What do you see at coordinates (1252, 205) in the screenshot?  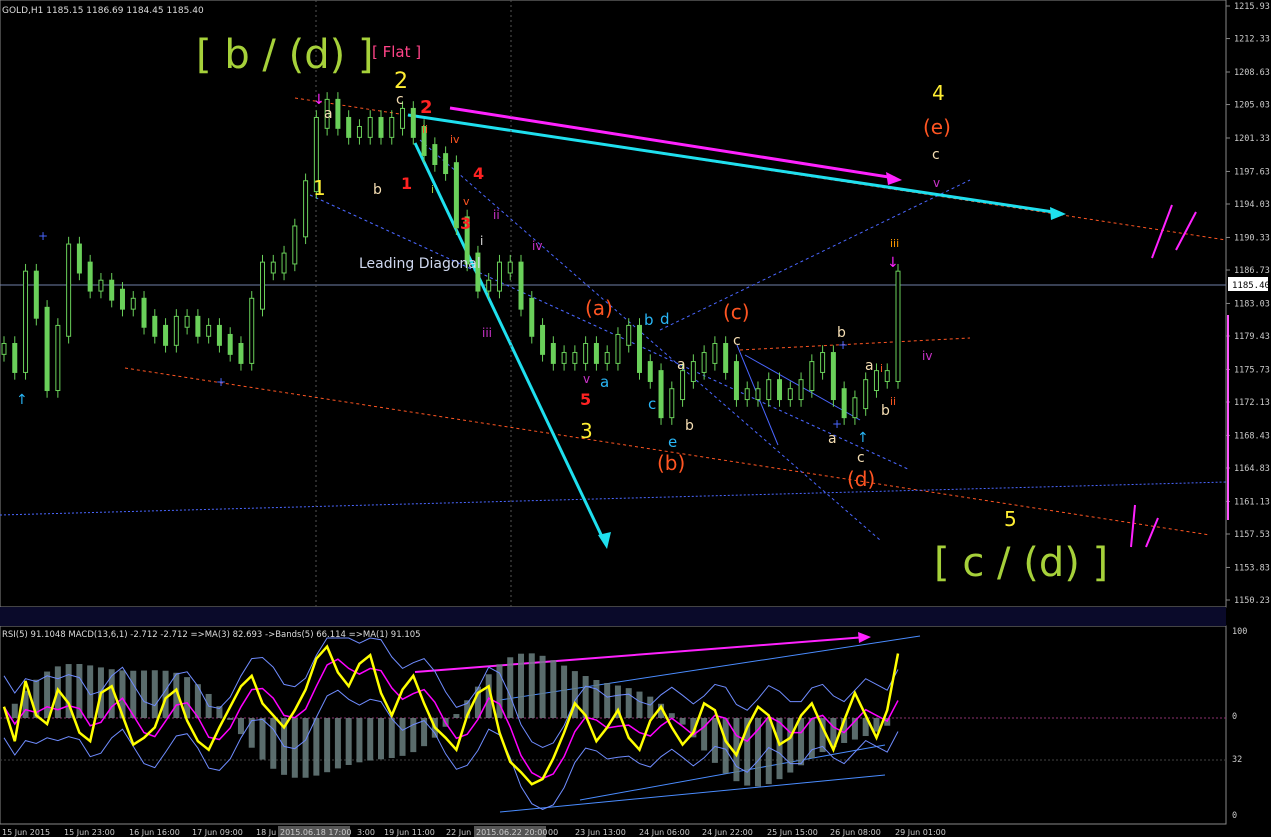 I see `price-tick-label: 1194.03` at bounding box center [1252, 205].